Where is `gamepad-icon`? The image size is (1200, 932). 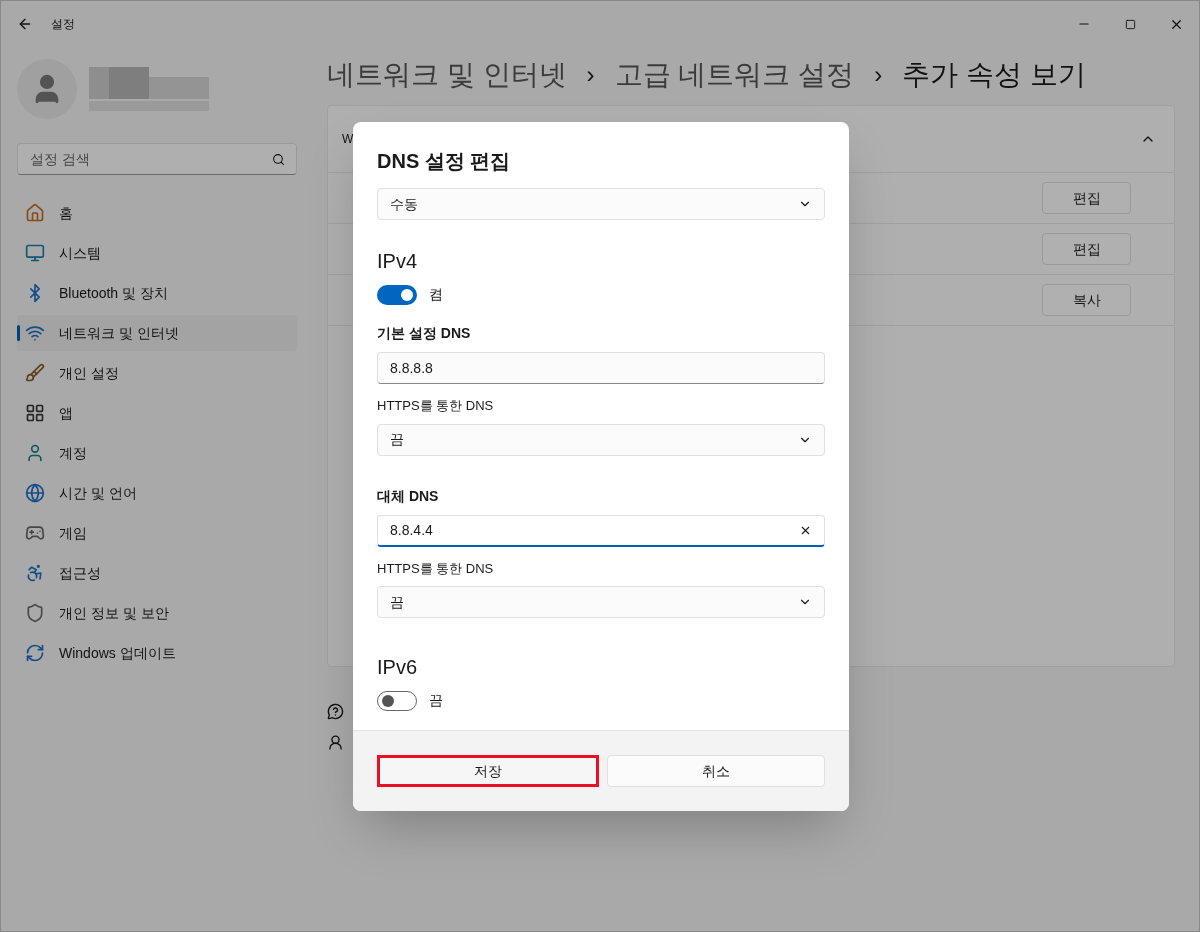
gamepad-icon is located at coordinates (35, 533).